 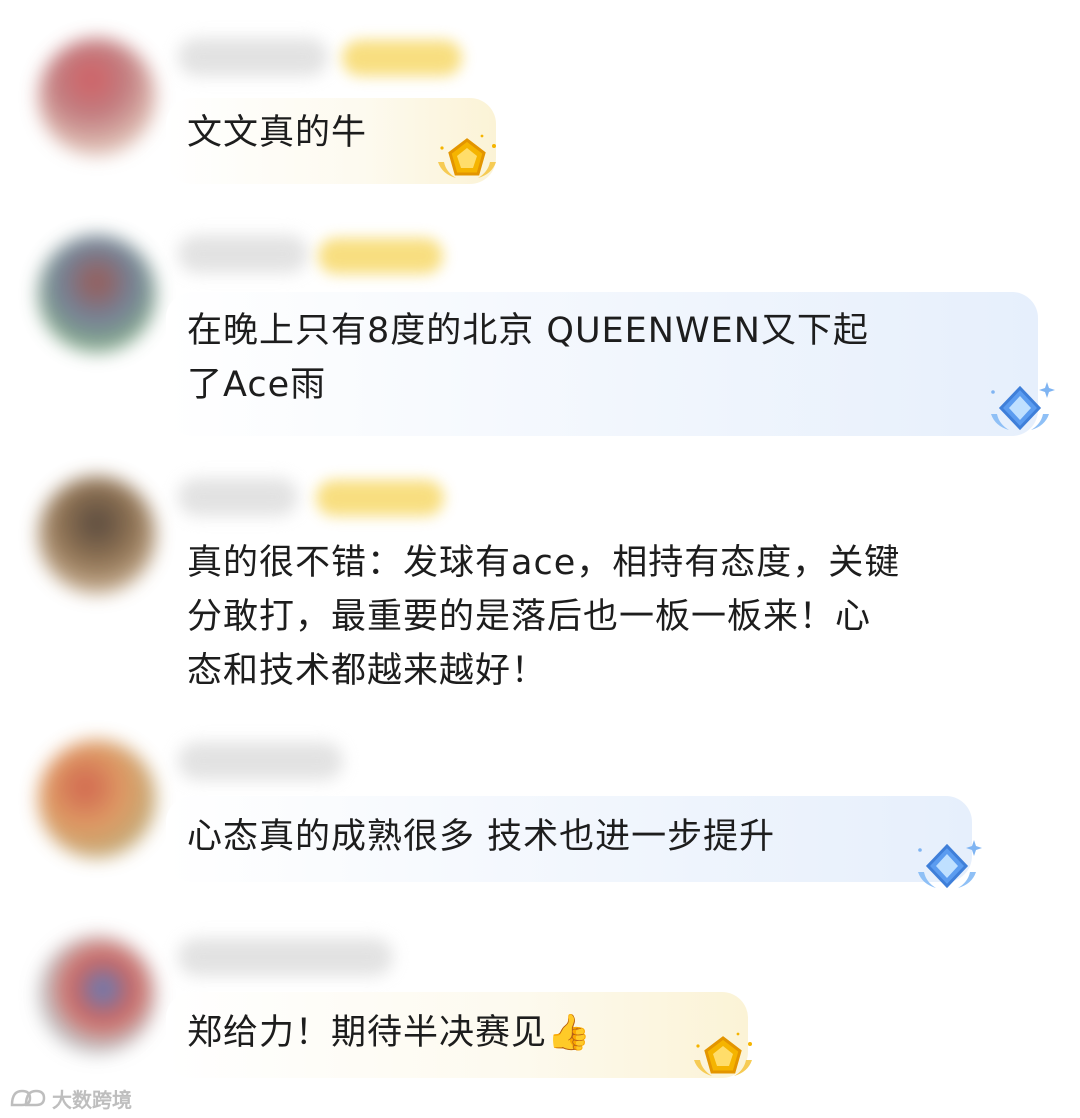 What do you see at coordinates (92, 1100) in the screenshot?
I see `watermark-text: 大数跨境` at bounding box center [92, 1100].